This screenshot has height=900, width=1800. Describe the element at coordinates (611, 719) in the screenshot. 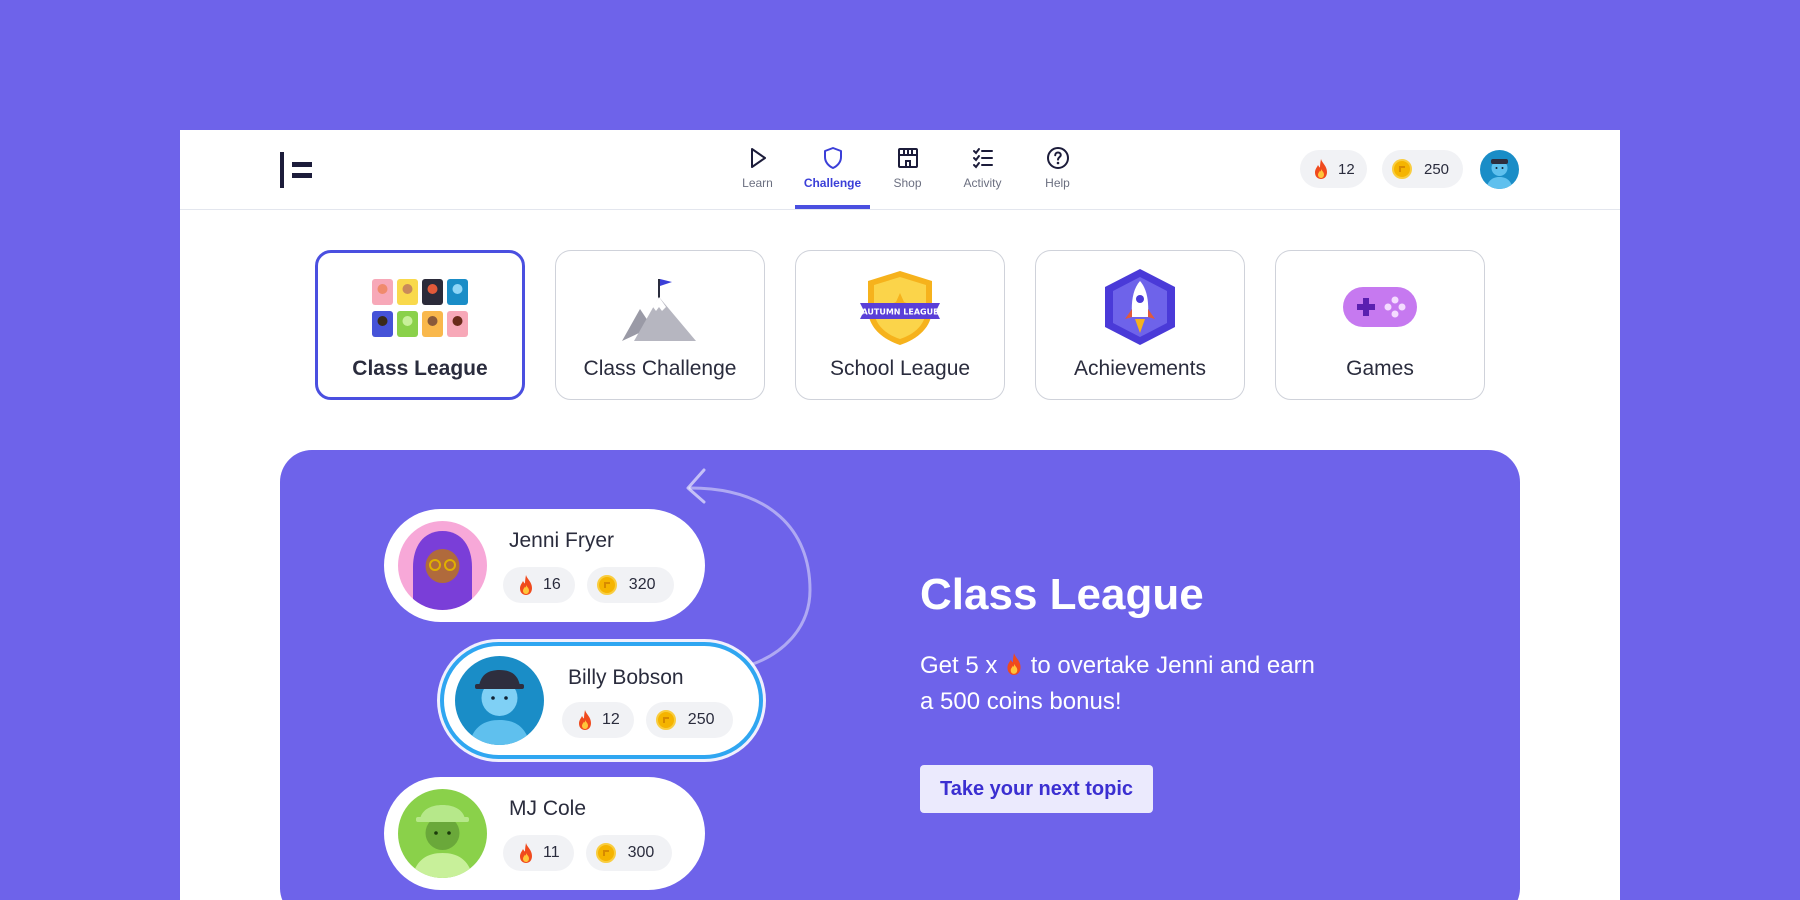

I see `player-streak-value: 12` at that location.